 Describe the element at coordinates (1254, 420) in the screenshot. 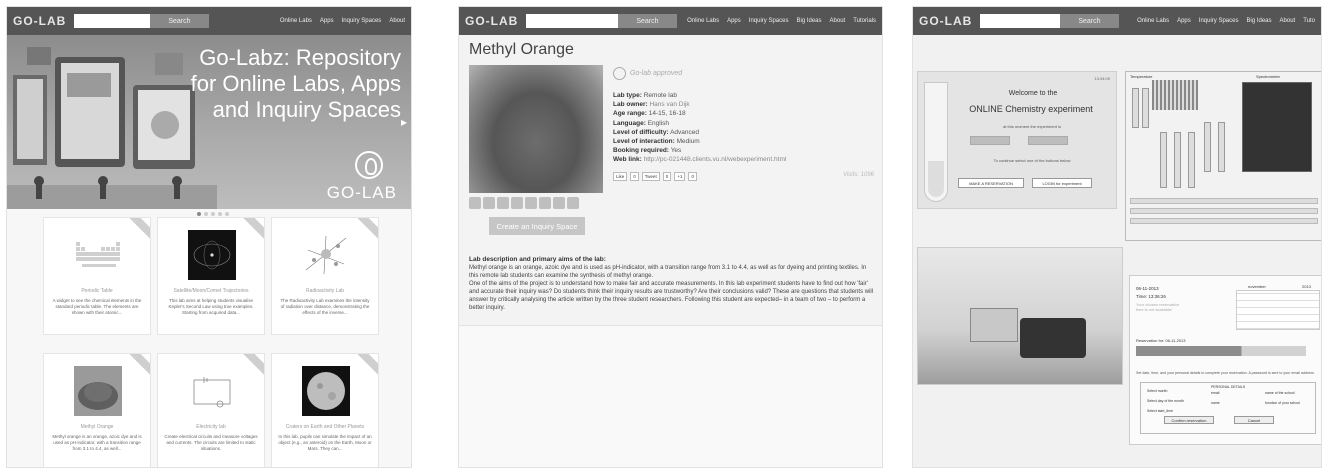

I see `cancel-button: Cancel` at that location.